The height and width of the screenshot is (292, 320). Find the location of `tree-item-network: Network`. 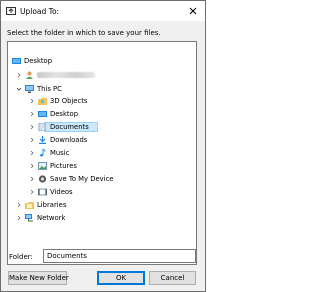

tree-item-network: Network is located at coordinates (102, 218).